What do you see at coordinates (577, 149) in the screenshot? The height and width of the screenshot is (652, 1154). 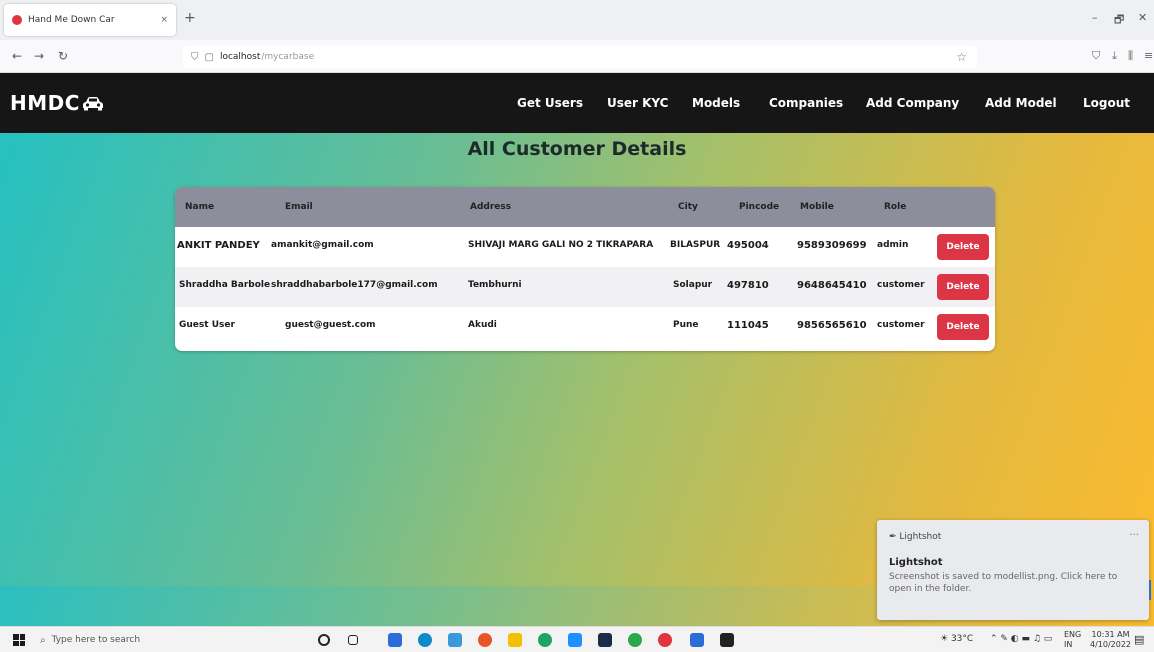 I see `page-title: All Customer Details` at bounding box center [577, 149].